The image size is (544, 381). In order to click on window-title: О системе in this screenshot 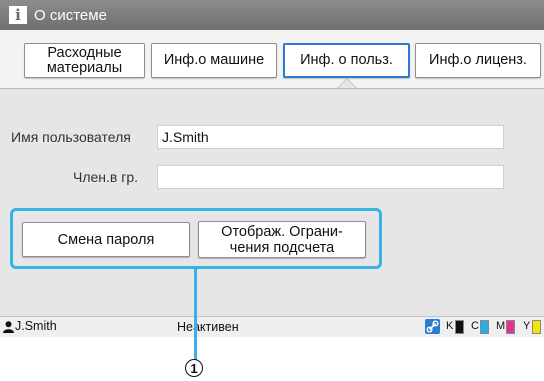, I will do `click(70, 15)`.